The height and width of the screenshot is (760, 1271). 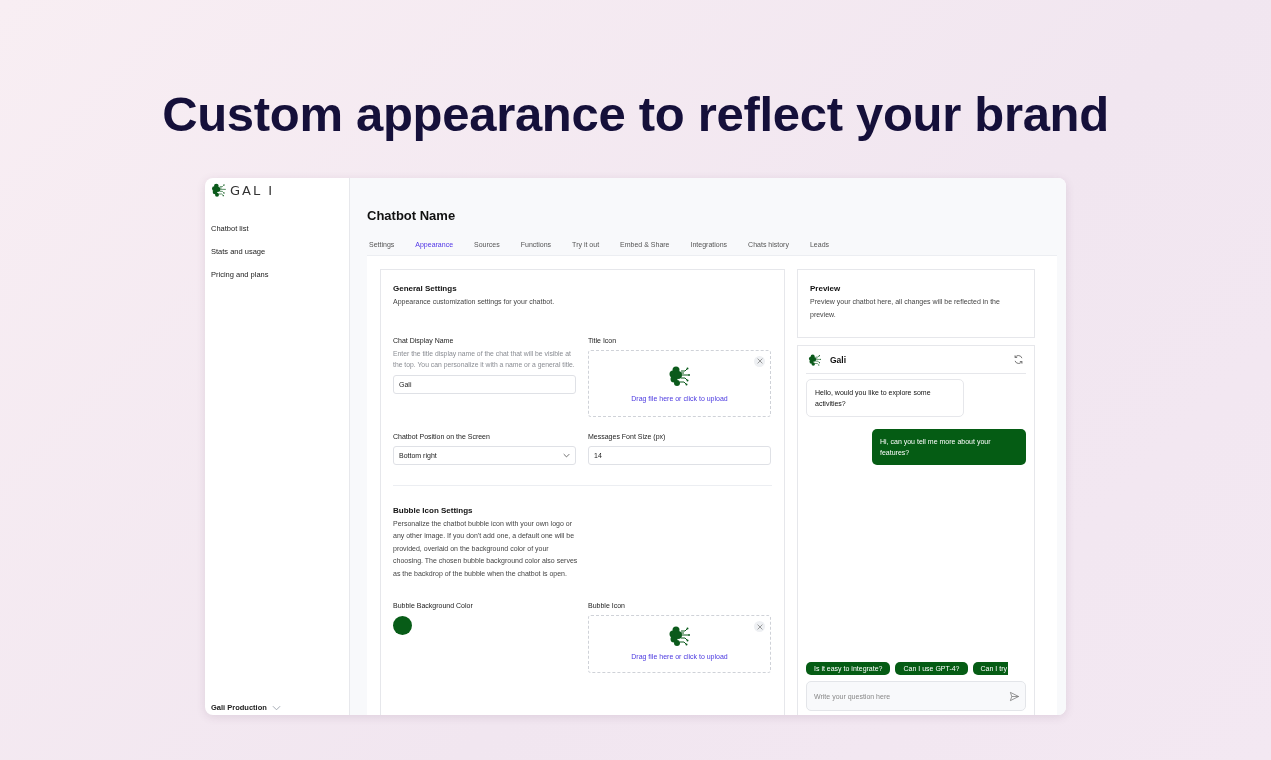 I want to click on caret-icon, so click(x=276, y=707).